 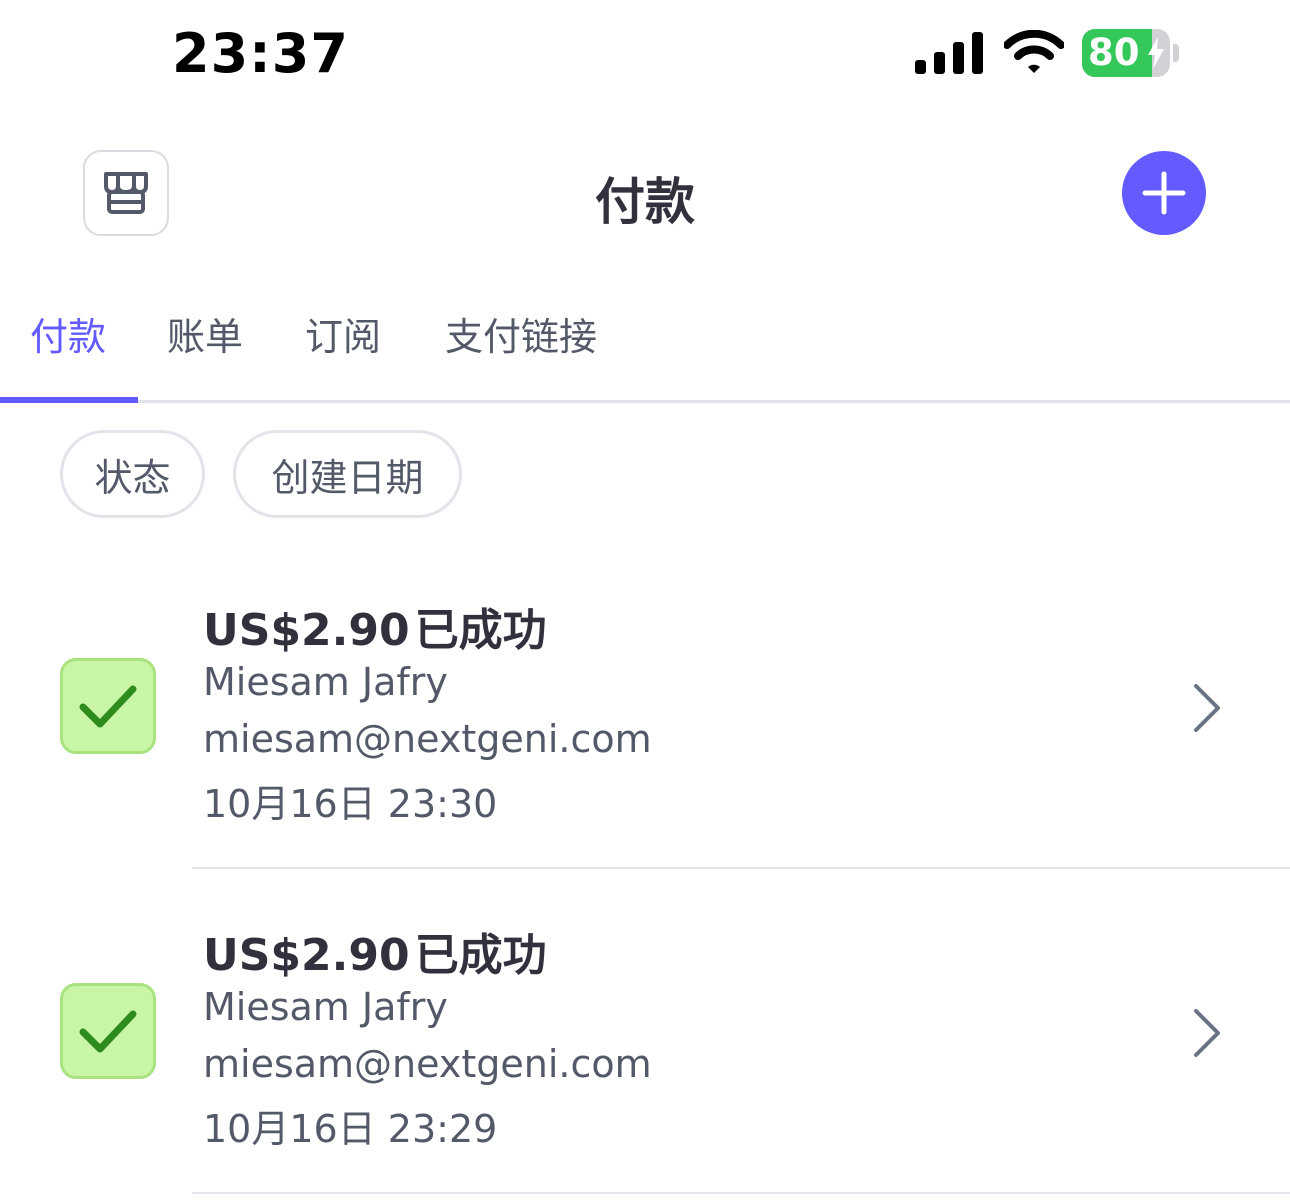 I want to click on tab-divider, so click(x=645, y=401).